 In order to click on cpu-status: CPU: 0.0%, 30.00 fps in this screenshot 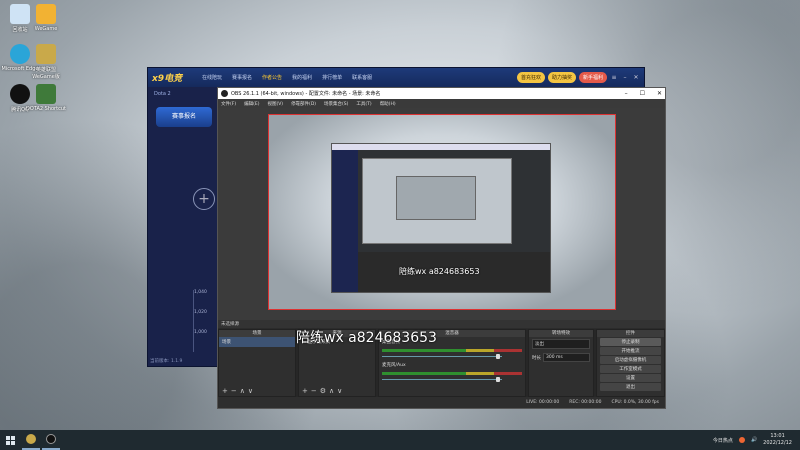, I will do `click(635, 402)`.